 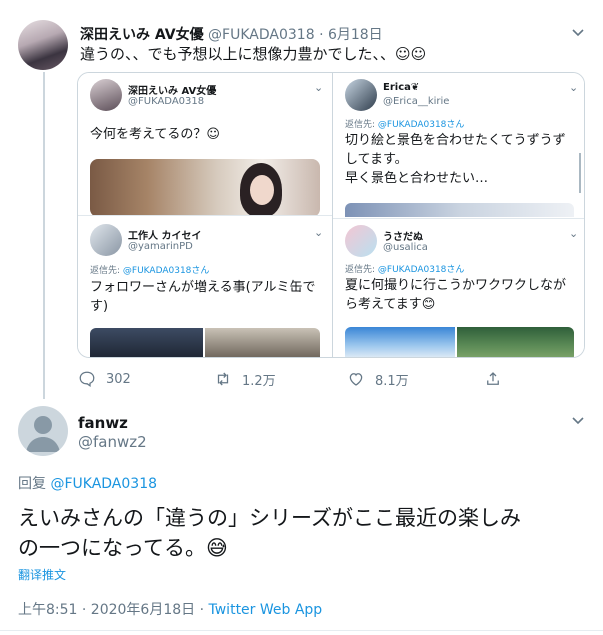 I want to click on timestamp-text: 上午8:51 · 2020年6月18日 ·, so click(x=113, y=610).